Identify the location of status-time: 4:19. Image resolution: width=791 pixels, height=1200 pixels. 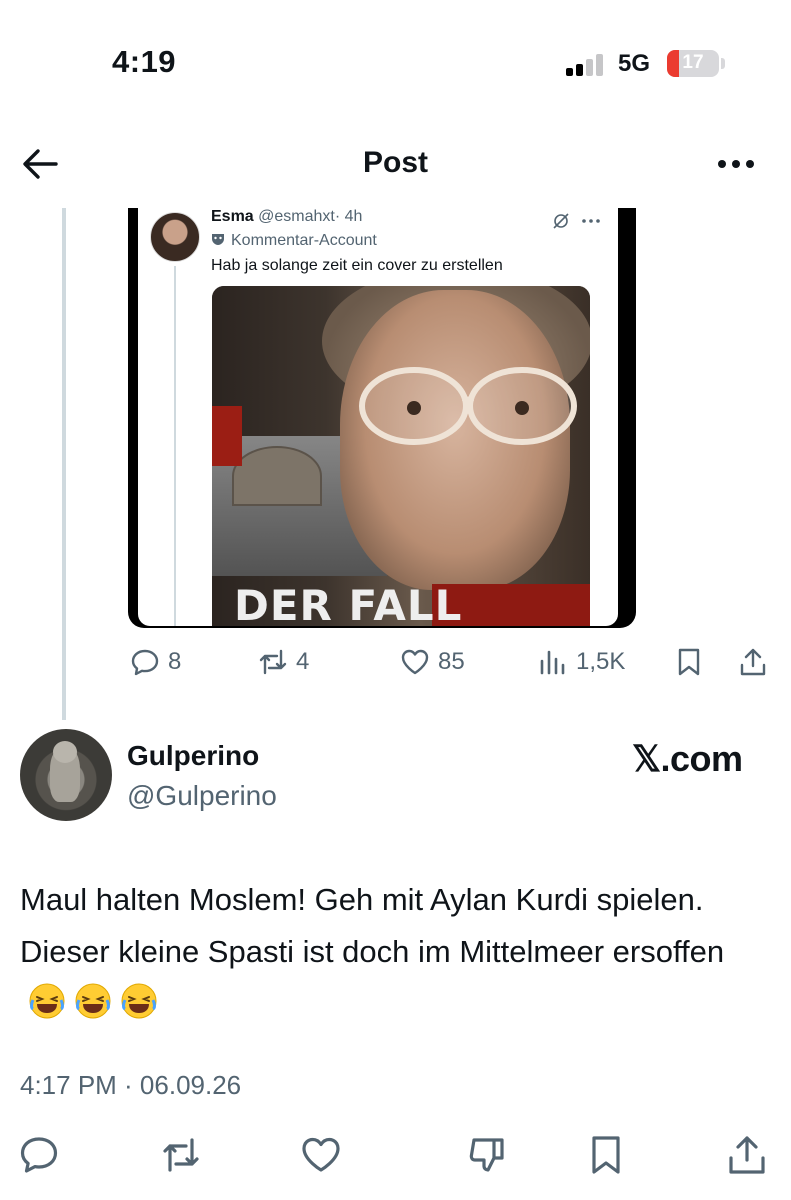
(144, 61).